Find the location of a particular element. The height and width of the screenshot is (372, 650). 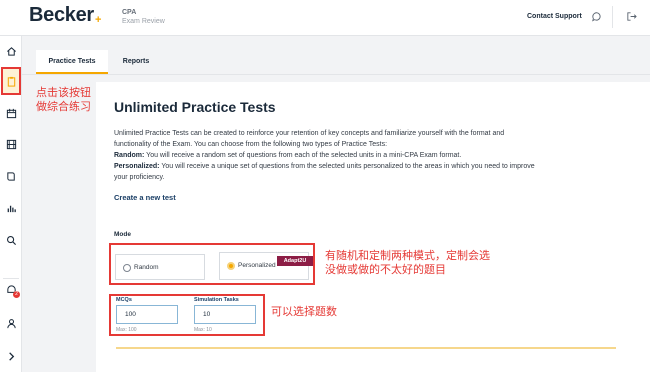

mode-annotation: 有随机和定制两种模式，定制会选 没做或做的不太好的题目 is located at coordinates (407, 263).